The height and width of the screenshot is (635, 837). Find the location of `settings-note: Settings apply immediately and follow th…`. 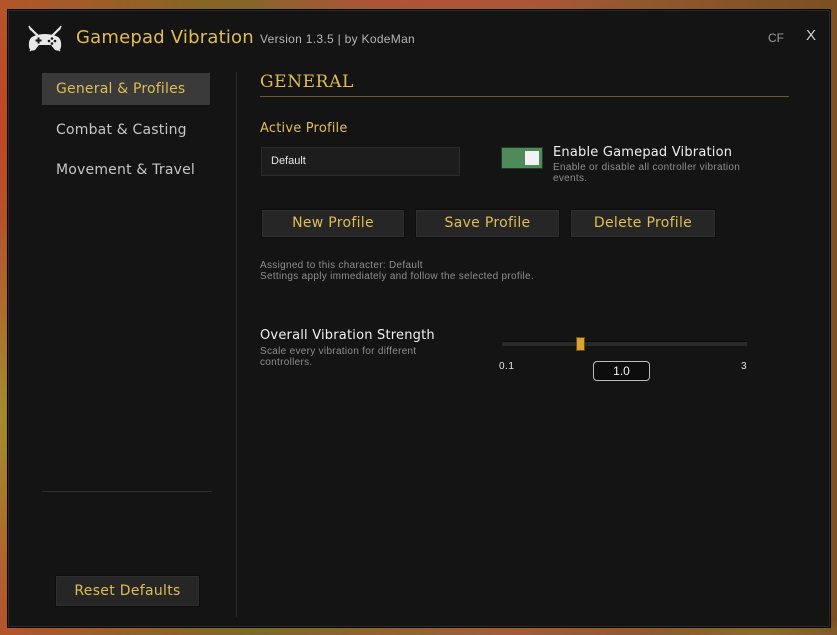

settings-note: Settings apply immediately and follow th… is located at coordinates (397, 276).